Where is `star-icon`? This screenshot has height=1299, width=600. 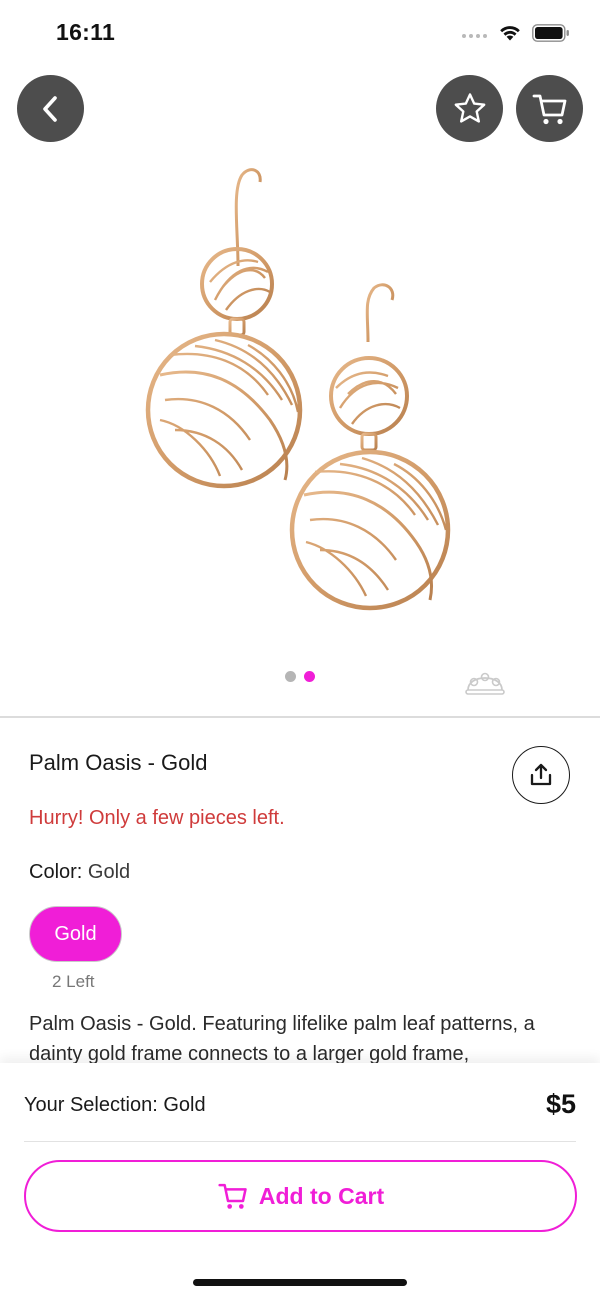
star-icon is located at coordinates (469, 107).